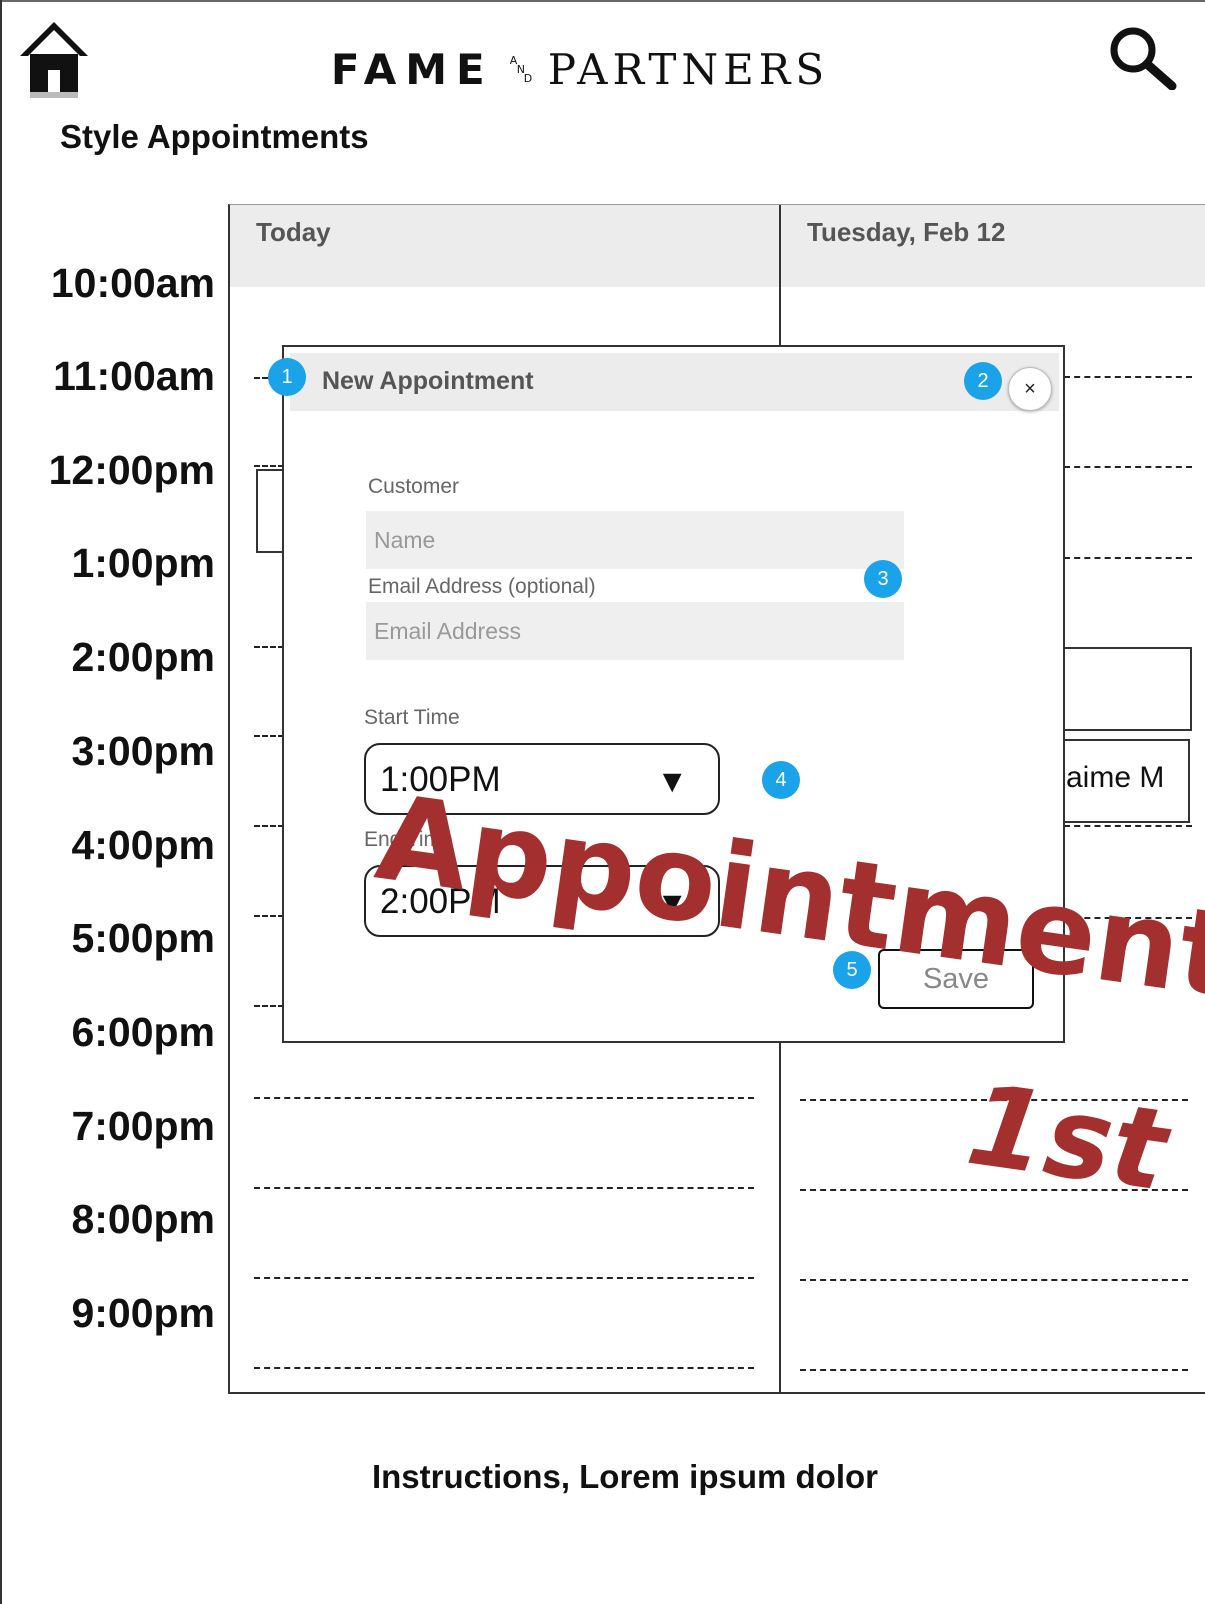  Describe the element at coordinates (143, 1219) in the screenshot. I see `time-label-8pm: 8:00pm` at that location.